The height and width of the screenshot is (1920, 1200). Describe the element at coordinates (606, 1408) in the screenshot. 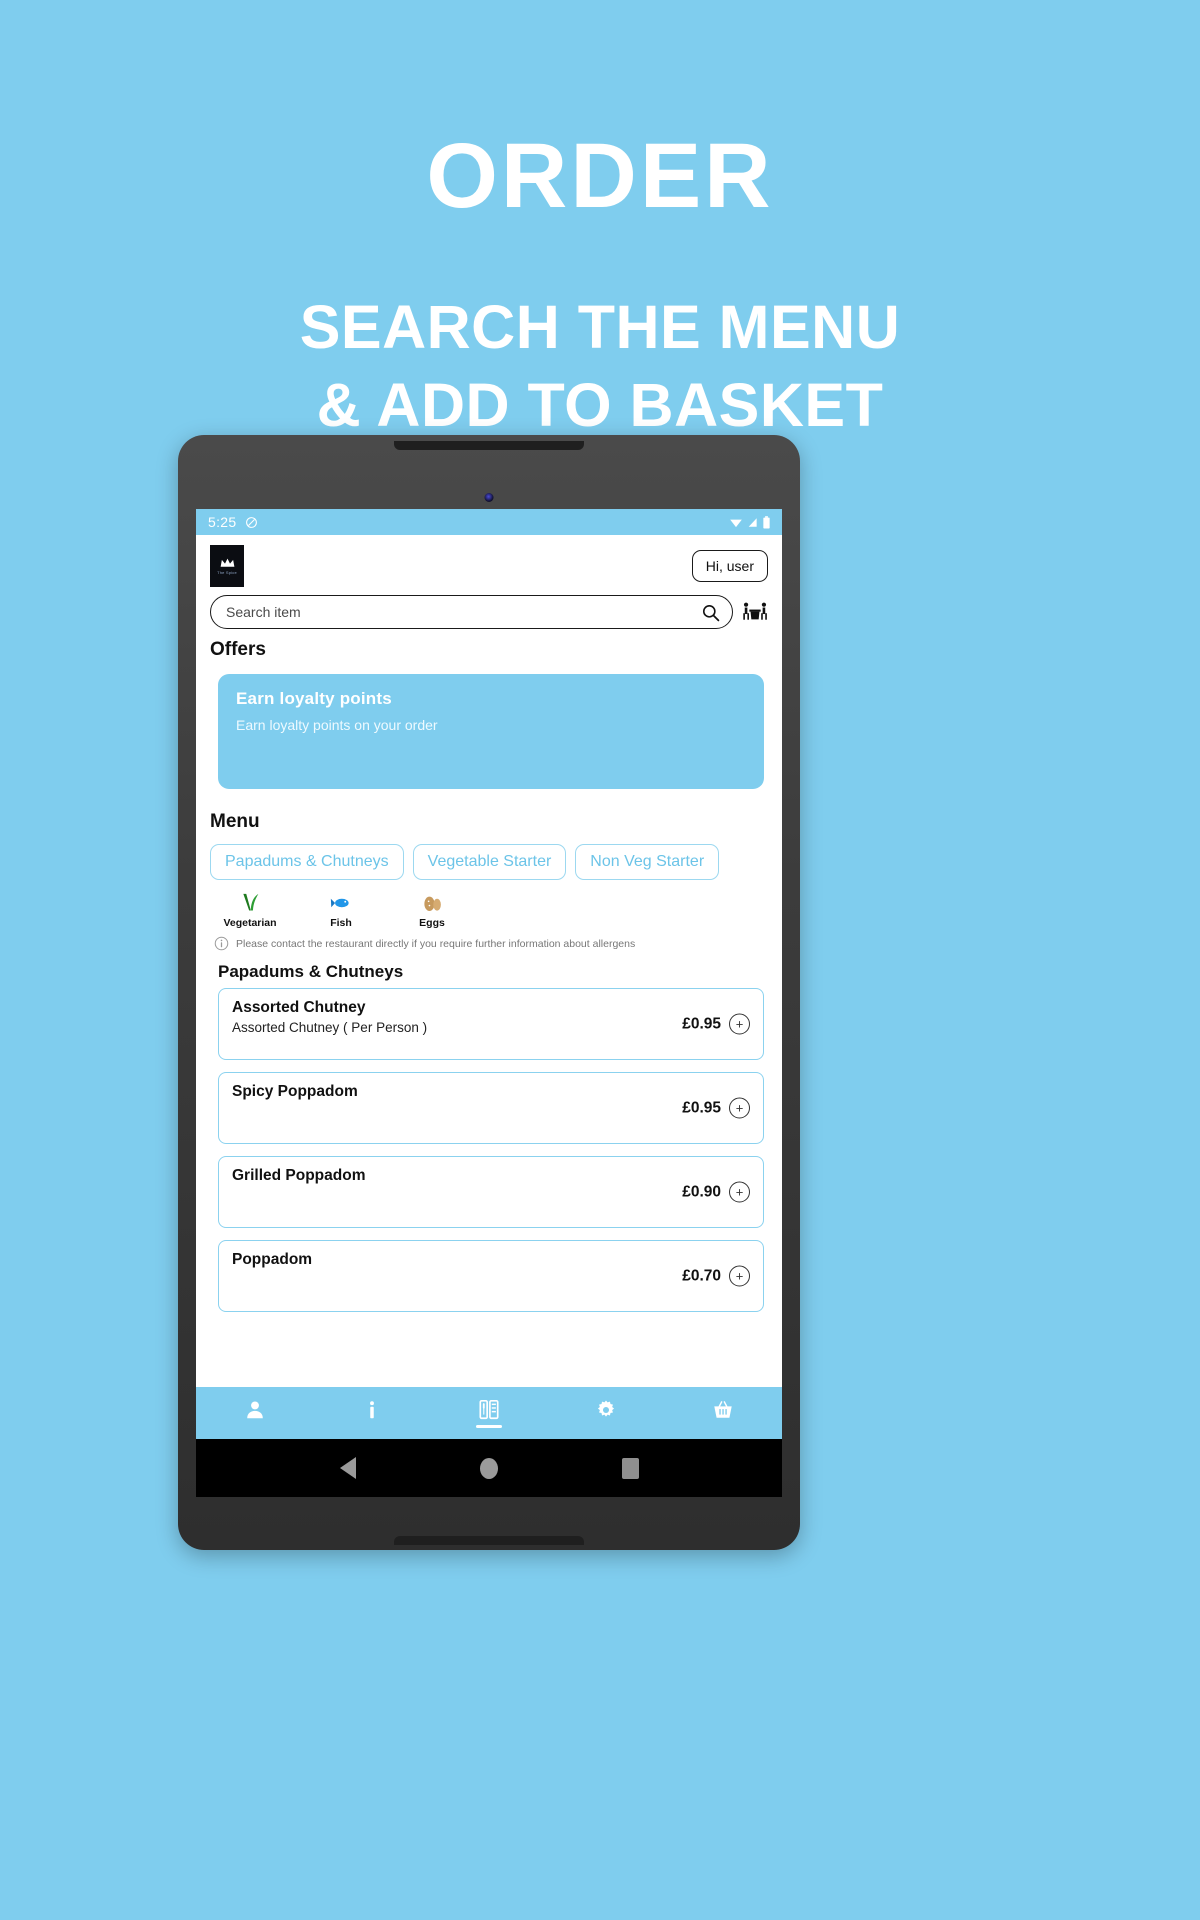

I see `gear-icon` at that location.